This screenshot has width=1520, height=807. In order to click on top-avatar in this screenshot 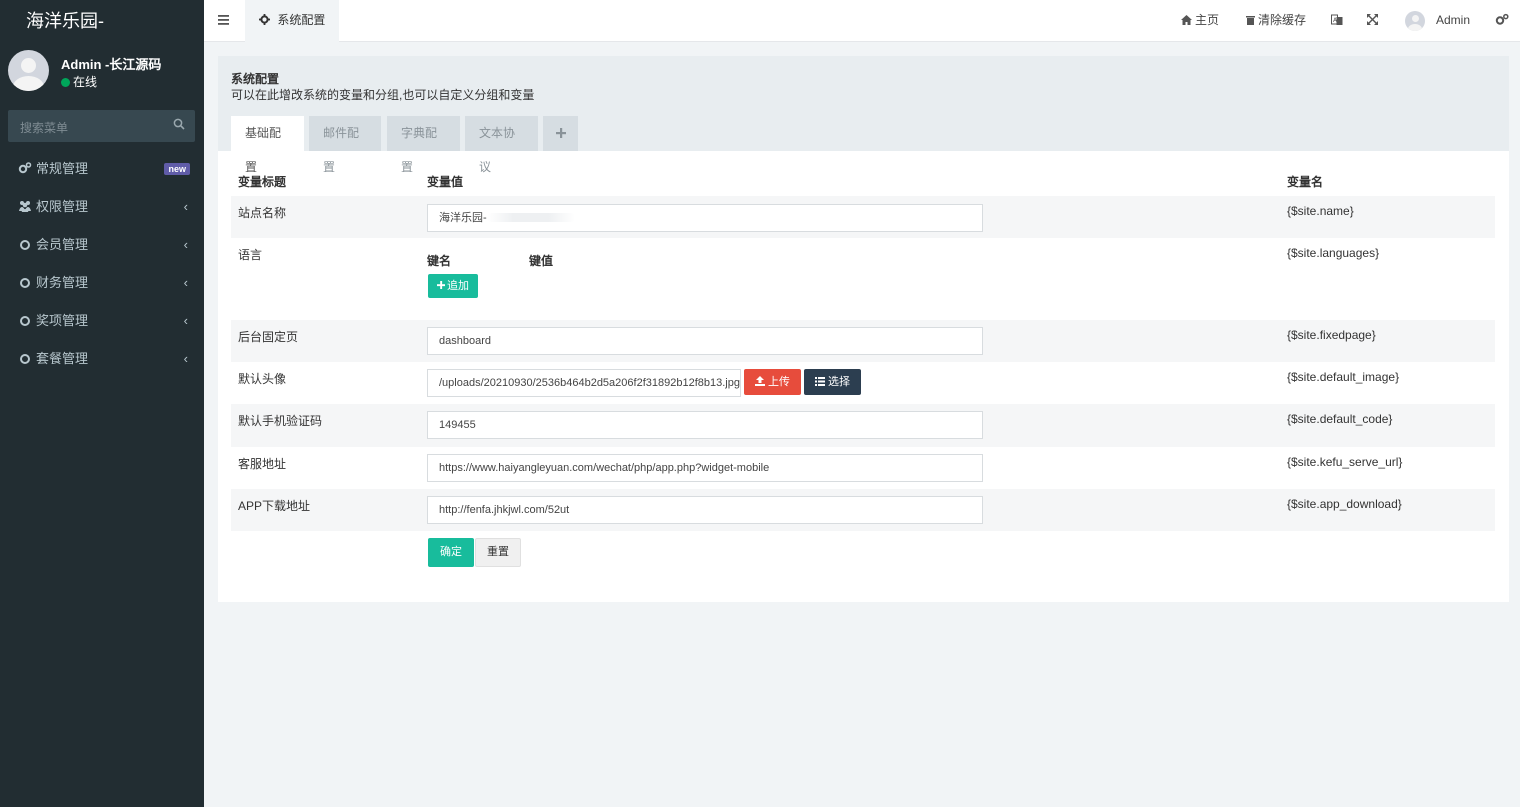, I will do `click(1415, 21)`.